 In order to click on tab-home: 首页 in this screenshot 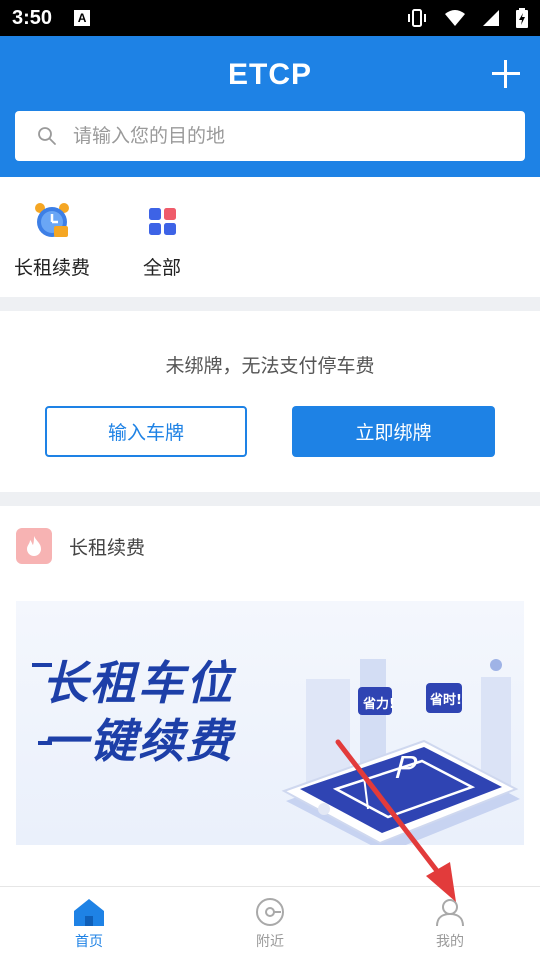, I will do `click(89, 924)`.